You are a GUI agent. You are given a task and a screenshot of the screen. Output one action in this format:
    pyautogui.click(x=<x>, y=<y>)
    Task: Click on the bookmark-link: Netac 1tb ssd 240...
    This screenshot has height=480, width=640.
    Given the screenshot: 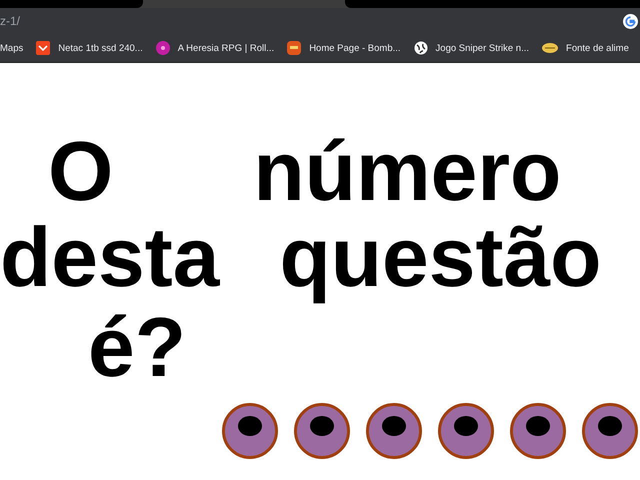 What is the action you would take?
    pyautogui.click(x=89, y=48)
    